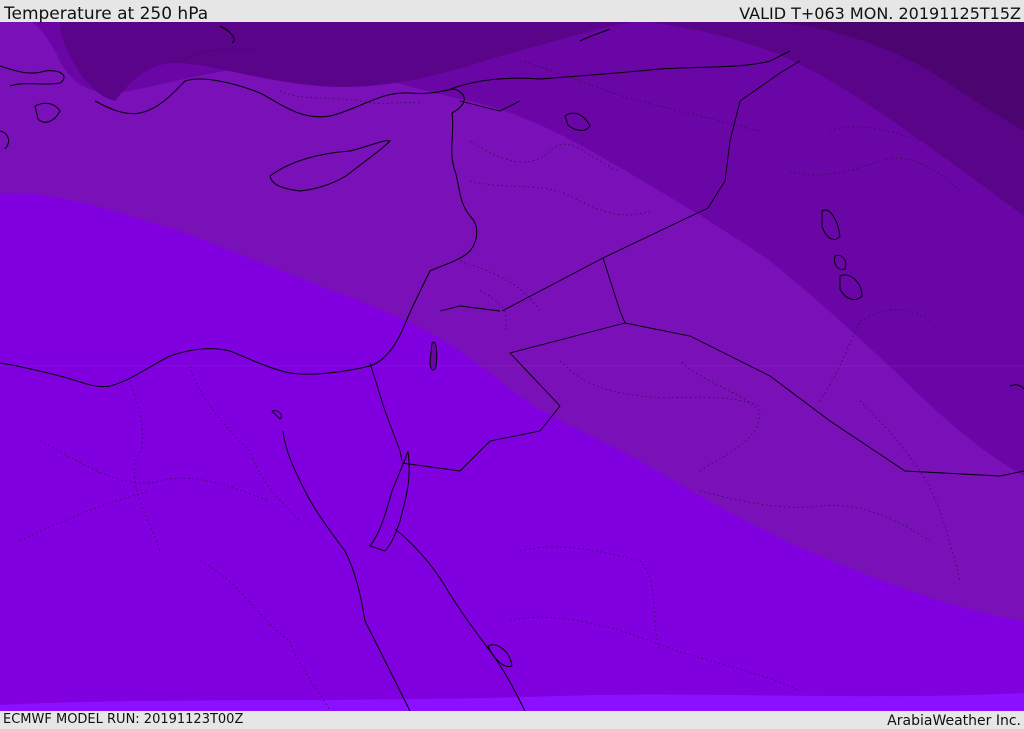  Describe the element at coordinates (106, 14) in the screenshot. I see `map-title: Temperature at 250 hPa` at that location.